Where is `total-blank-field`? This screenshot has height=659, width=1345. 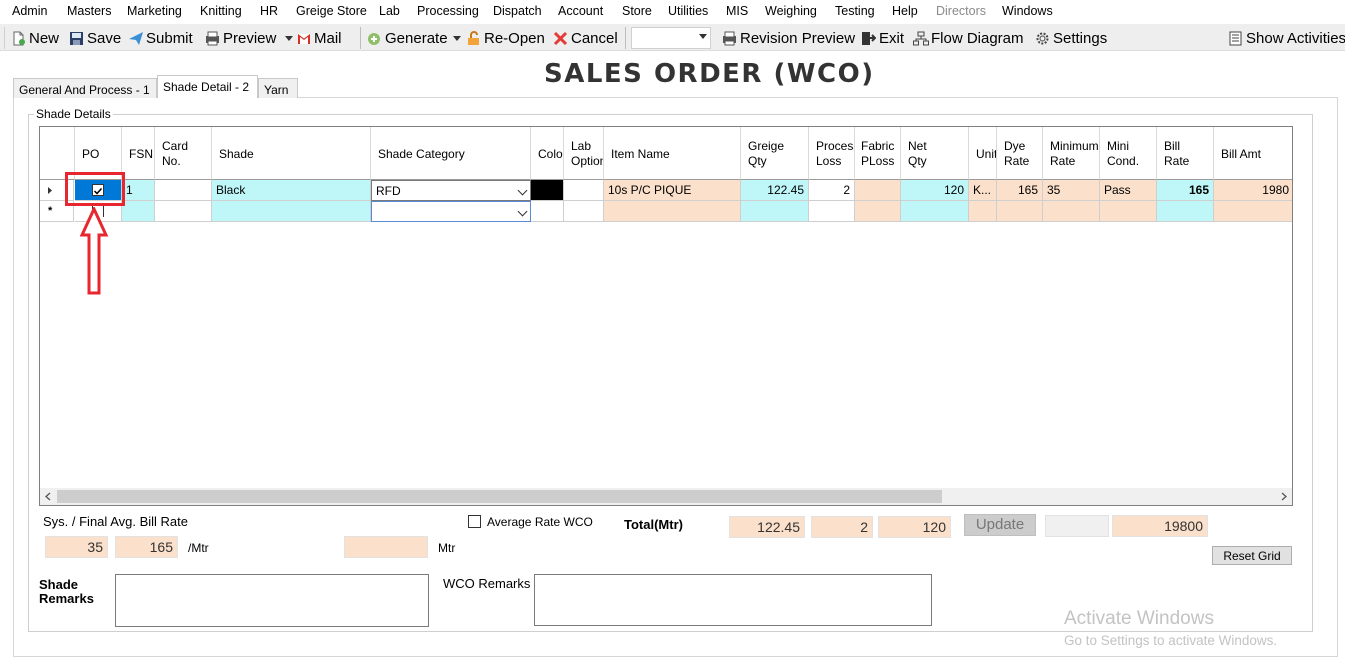 total-blank-field is located at coordinates (1077, 526).